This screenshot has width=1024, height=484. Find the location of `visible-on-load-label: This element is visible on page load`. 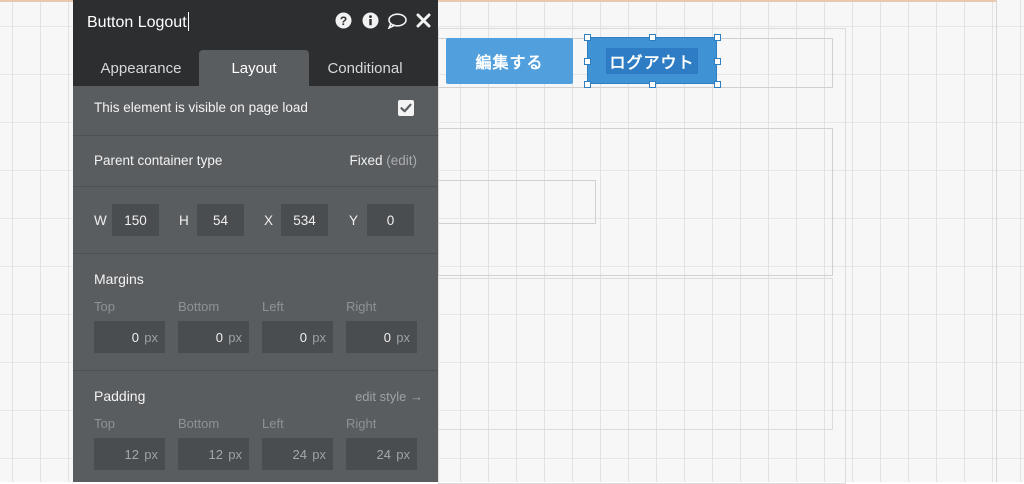

visible-on-load-label: This element is visible on page load is located at coordinates (201, 107).